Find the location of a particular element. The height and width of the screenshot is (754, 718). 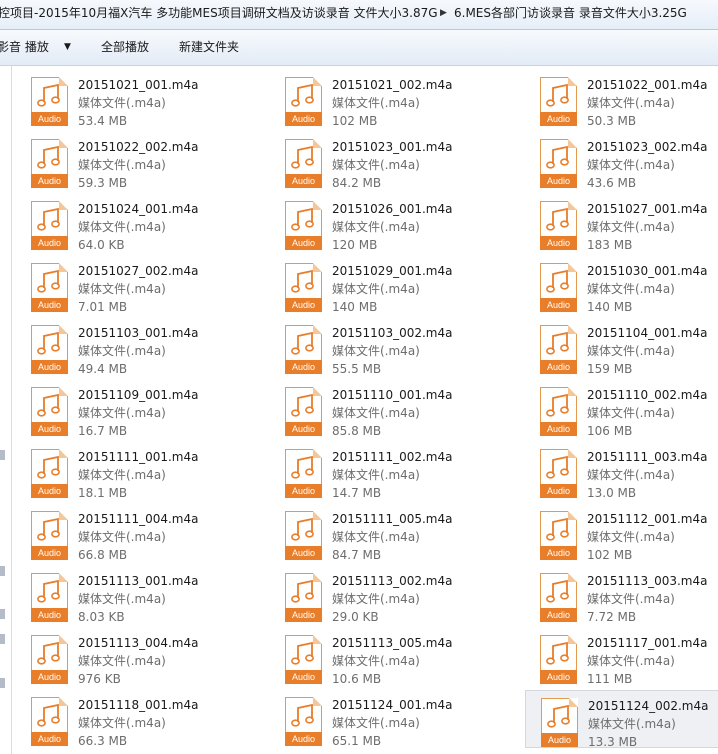

file-name: 20151023_002.m4a is located at coordinates (647, 147).